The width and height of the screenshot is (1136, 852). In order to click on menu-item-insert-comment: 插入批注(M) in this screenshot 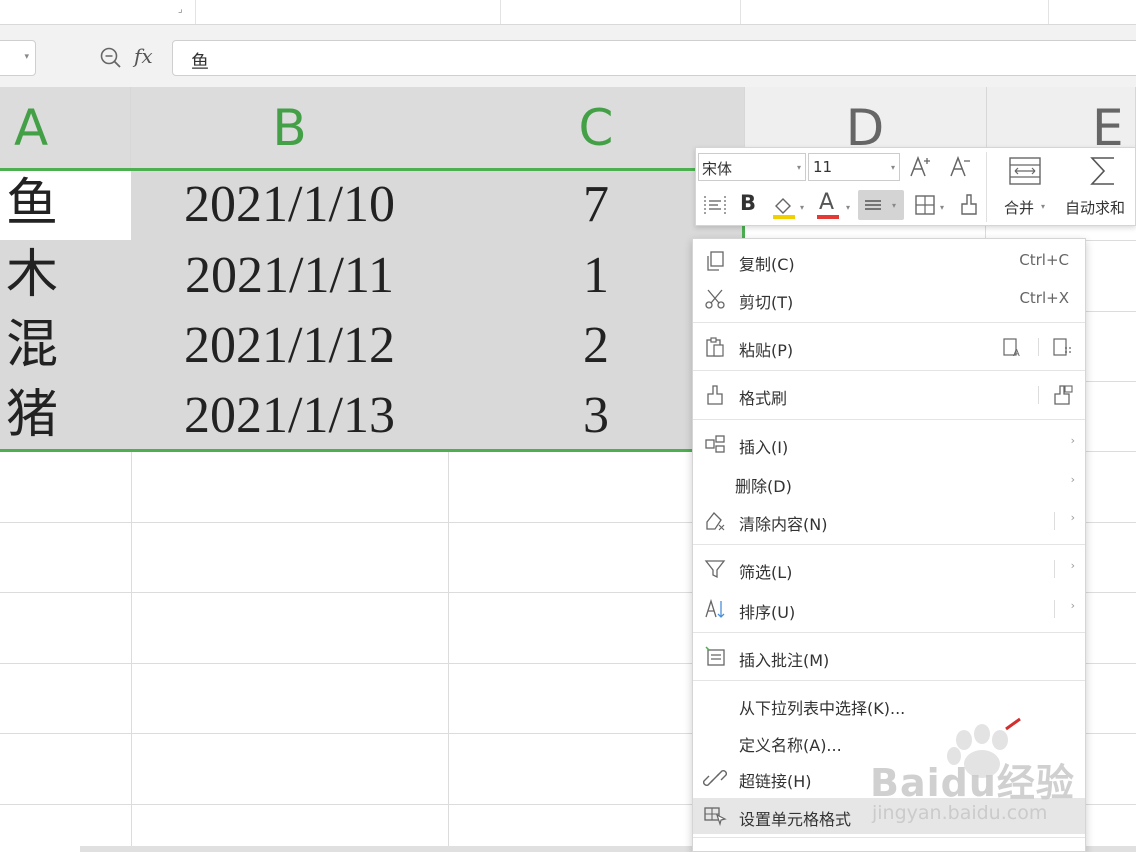, I will do `click(889, 657)`.